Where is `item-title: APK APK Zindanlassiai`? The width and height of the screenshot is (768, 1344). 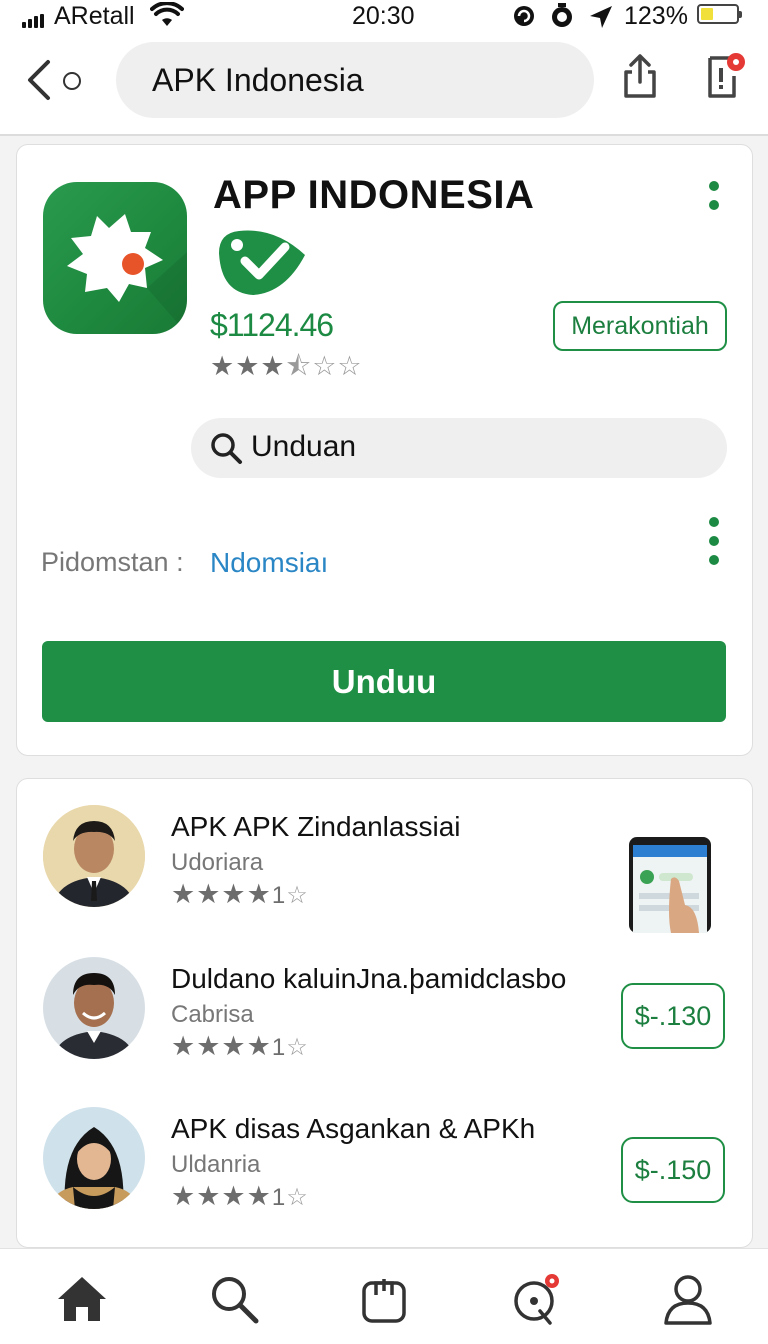
item-title: APK APK Zindanlassiai is located at coordinates (316, 826).